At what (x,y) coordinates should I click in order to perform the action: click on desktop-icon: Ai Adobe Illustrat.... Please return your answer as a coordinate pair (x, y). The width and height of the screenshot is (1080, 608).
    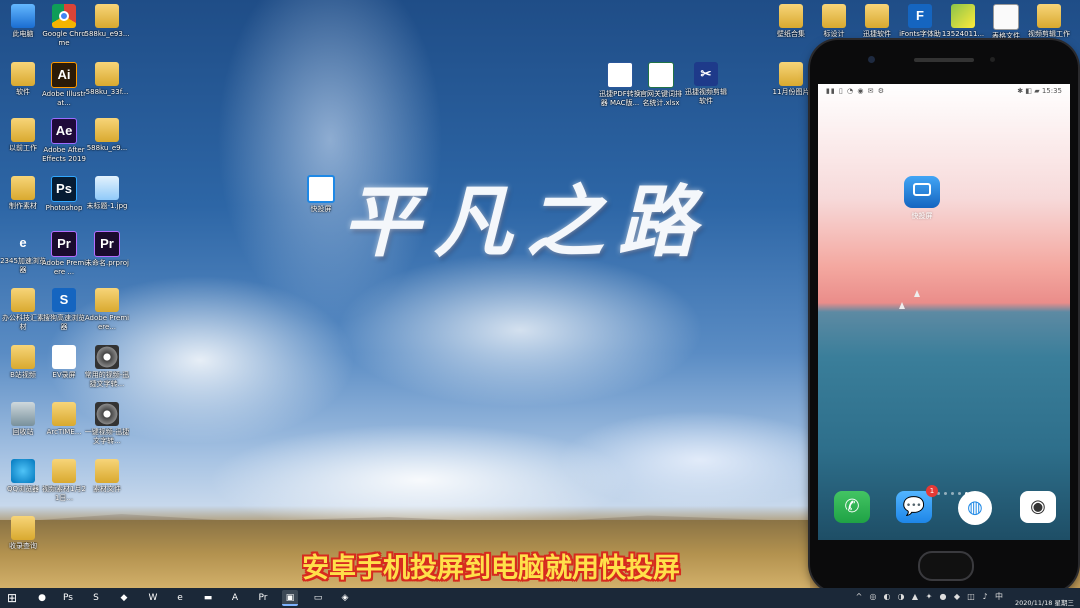
    Looking at the image, I should click on (64, 85).